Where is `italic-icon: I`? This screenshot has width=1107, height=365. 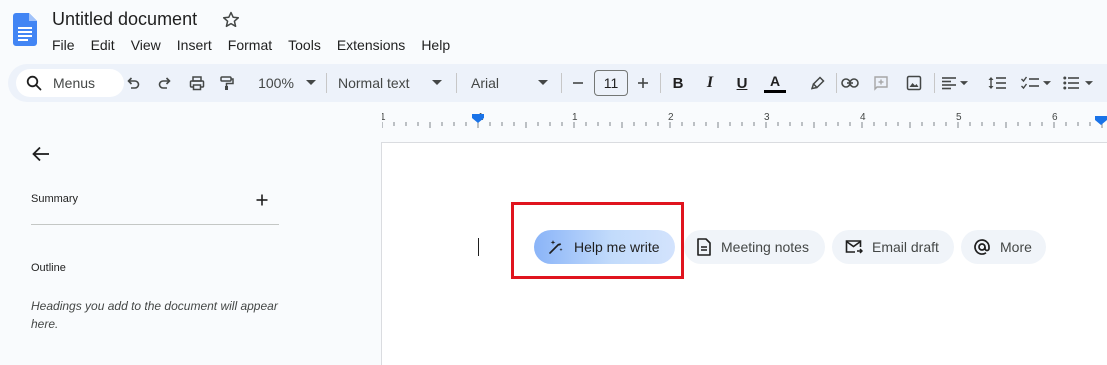
italic-icon: I is located at coordinates (710, 83).